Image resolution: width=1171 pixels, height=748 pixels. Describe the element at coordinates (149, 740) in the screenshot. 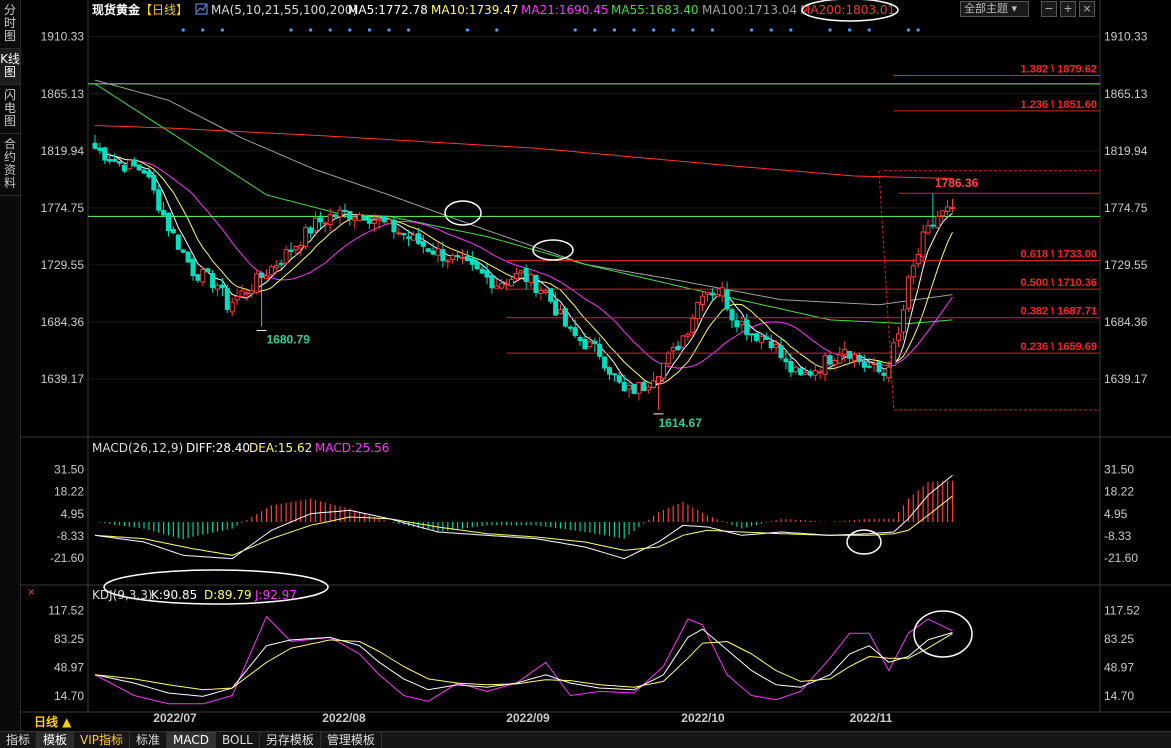

I see `tab-standard: 标准` at that location.